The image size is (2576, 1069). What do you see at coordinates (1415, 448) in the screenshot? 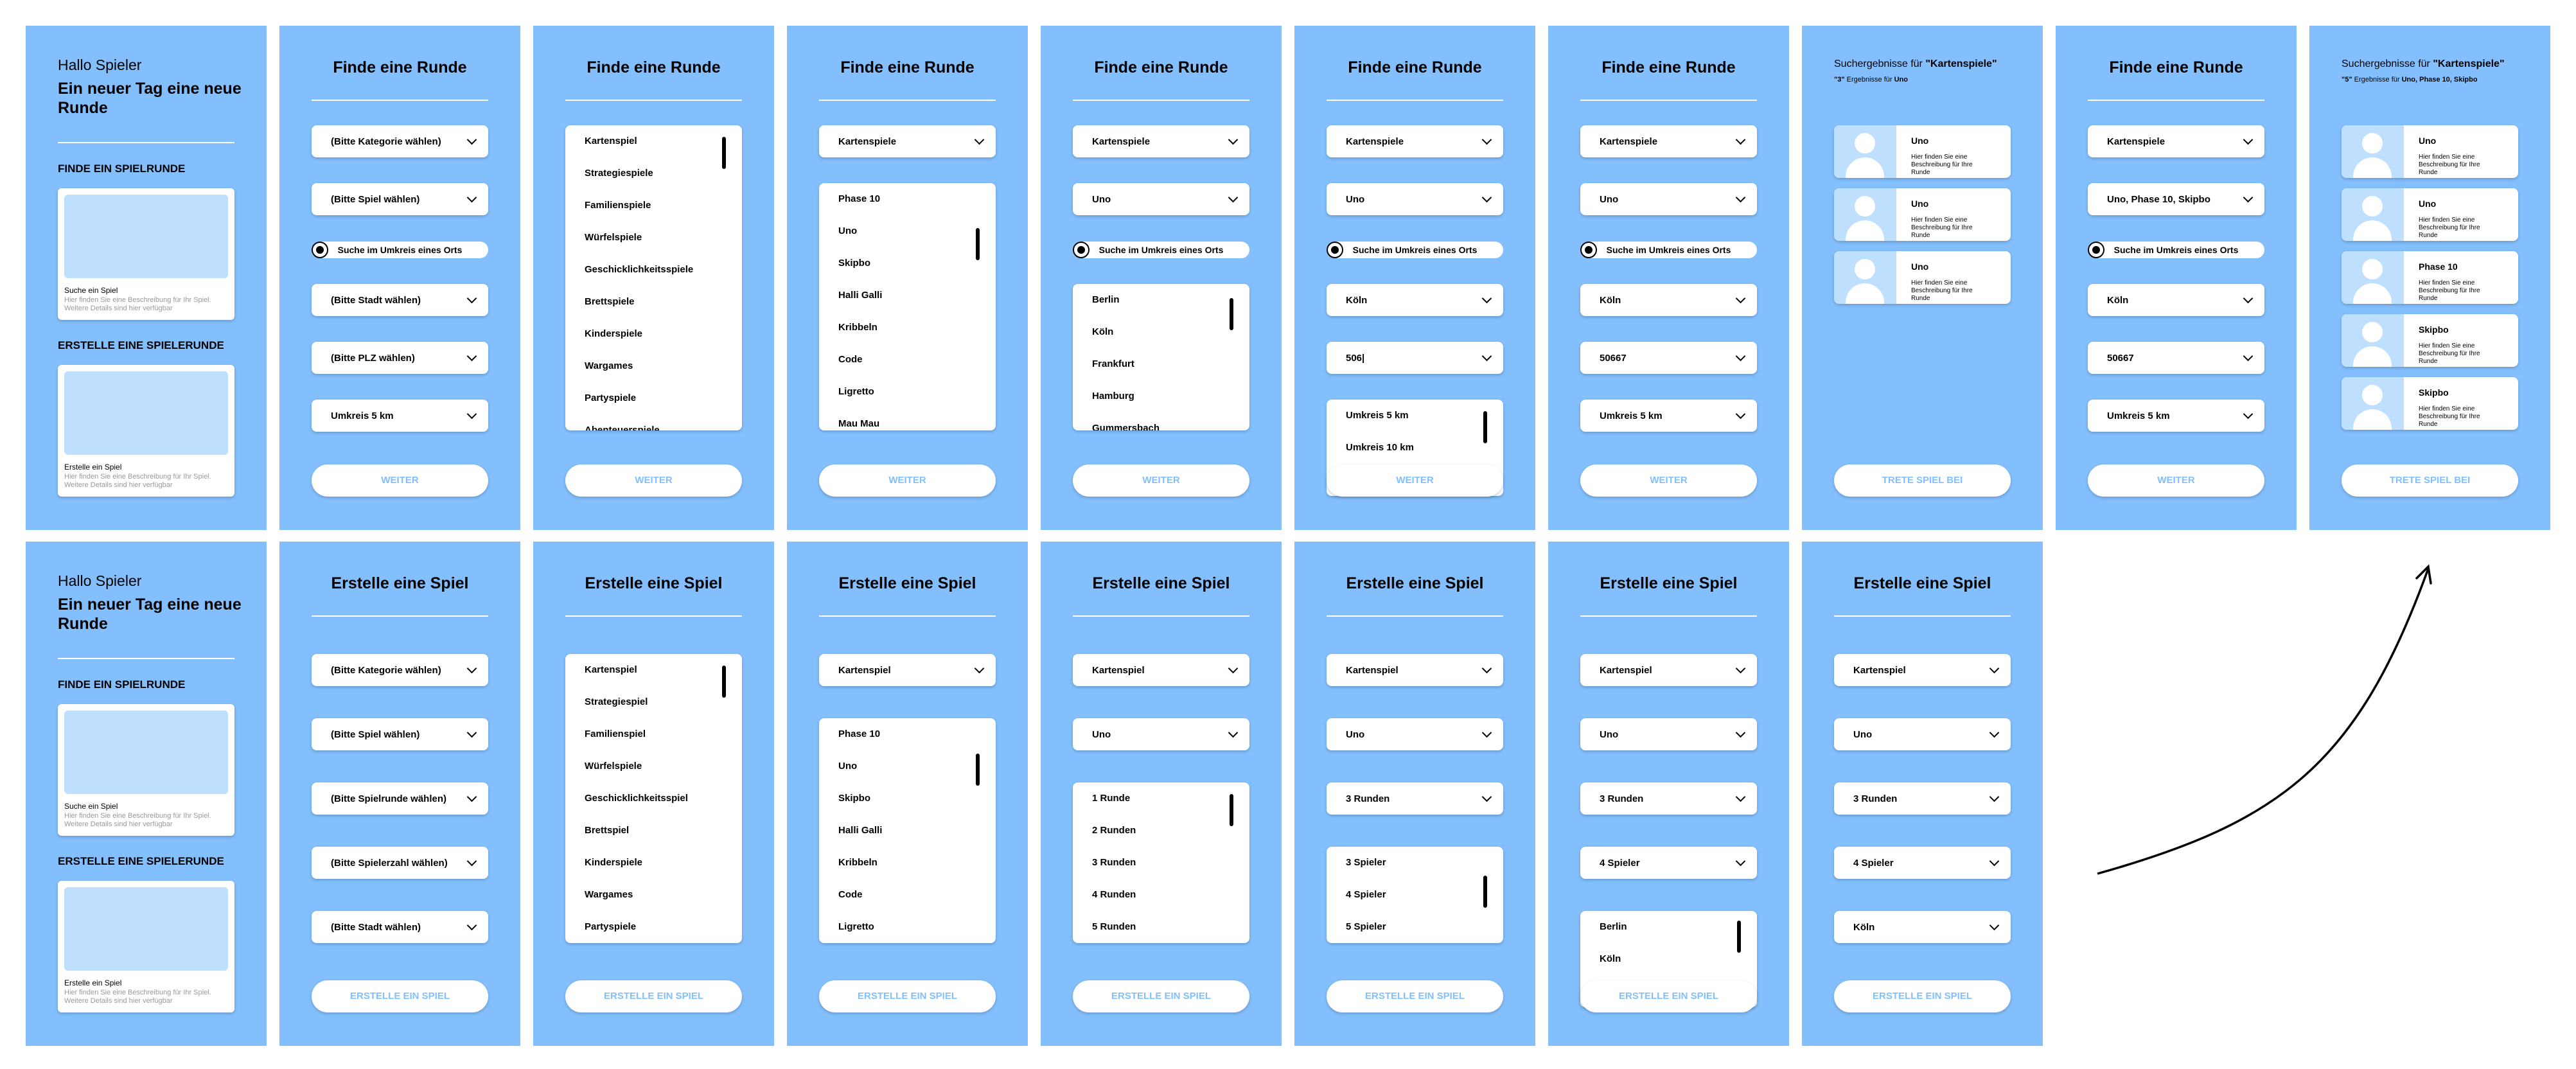
I see `list-option: Umkreis 10 km` at bounding box center [1415, 448].